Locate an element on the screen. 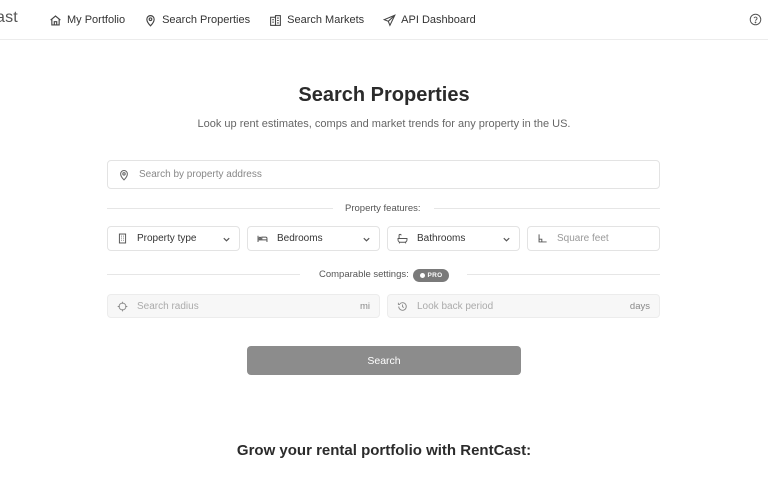 This screenshot has width=768, height=480. nav-my-portfolio-label: My Portfolio is located at coordinates (96, 20).